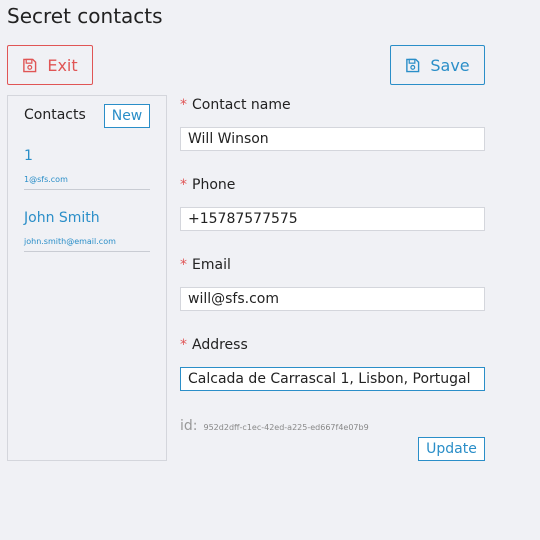 This screenshot has height=540, width=540. Describe the element at coordinates (451, 449) in the screenshot. I see `update-button: Update` at that location.